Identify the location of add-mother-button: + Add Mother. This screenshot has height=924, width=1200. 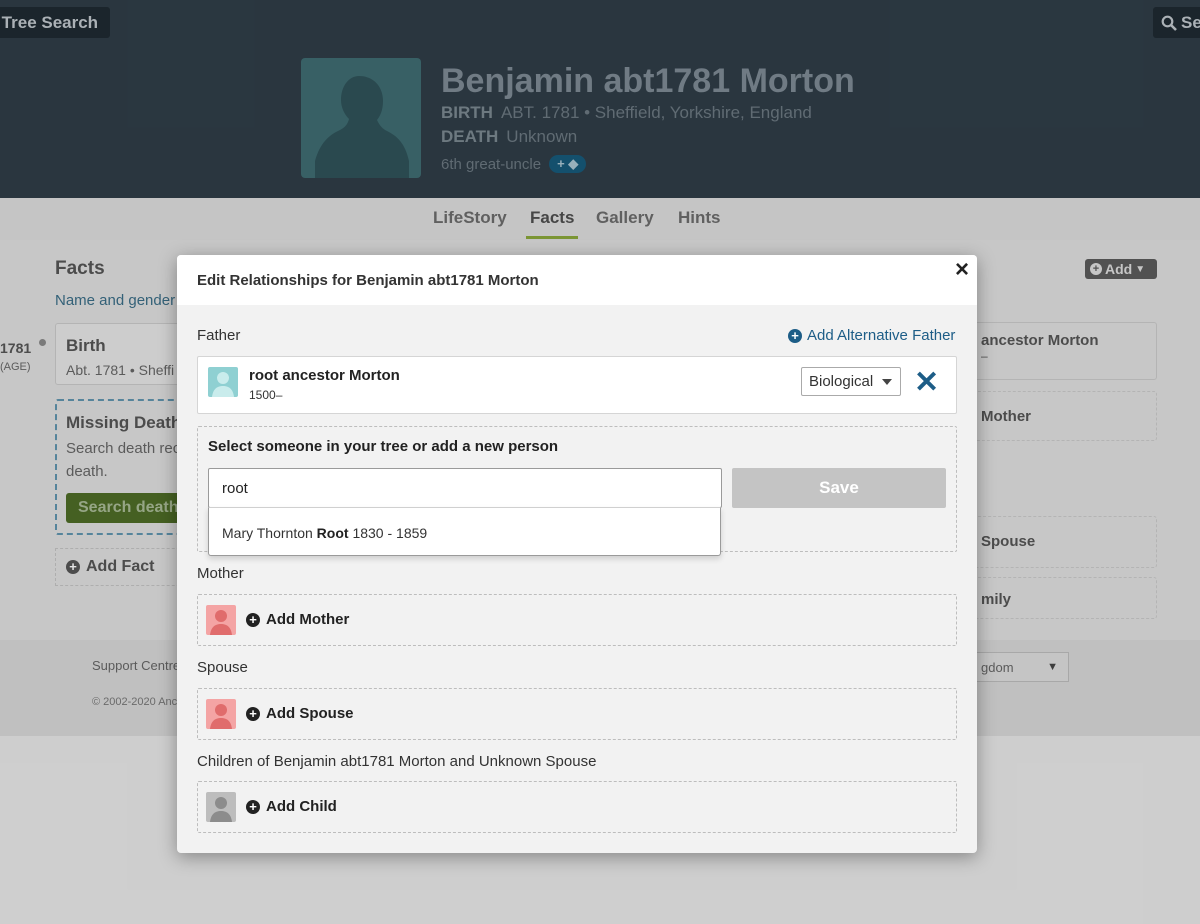
(297, 619).